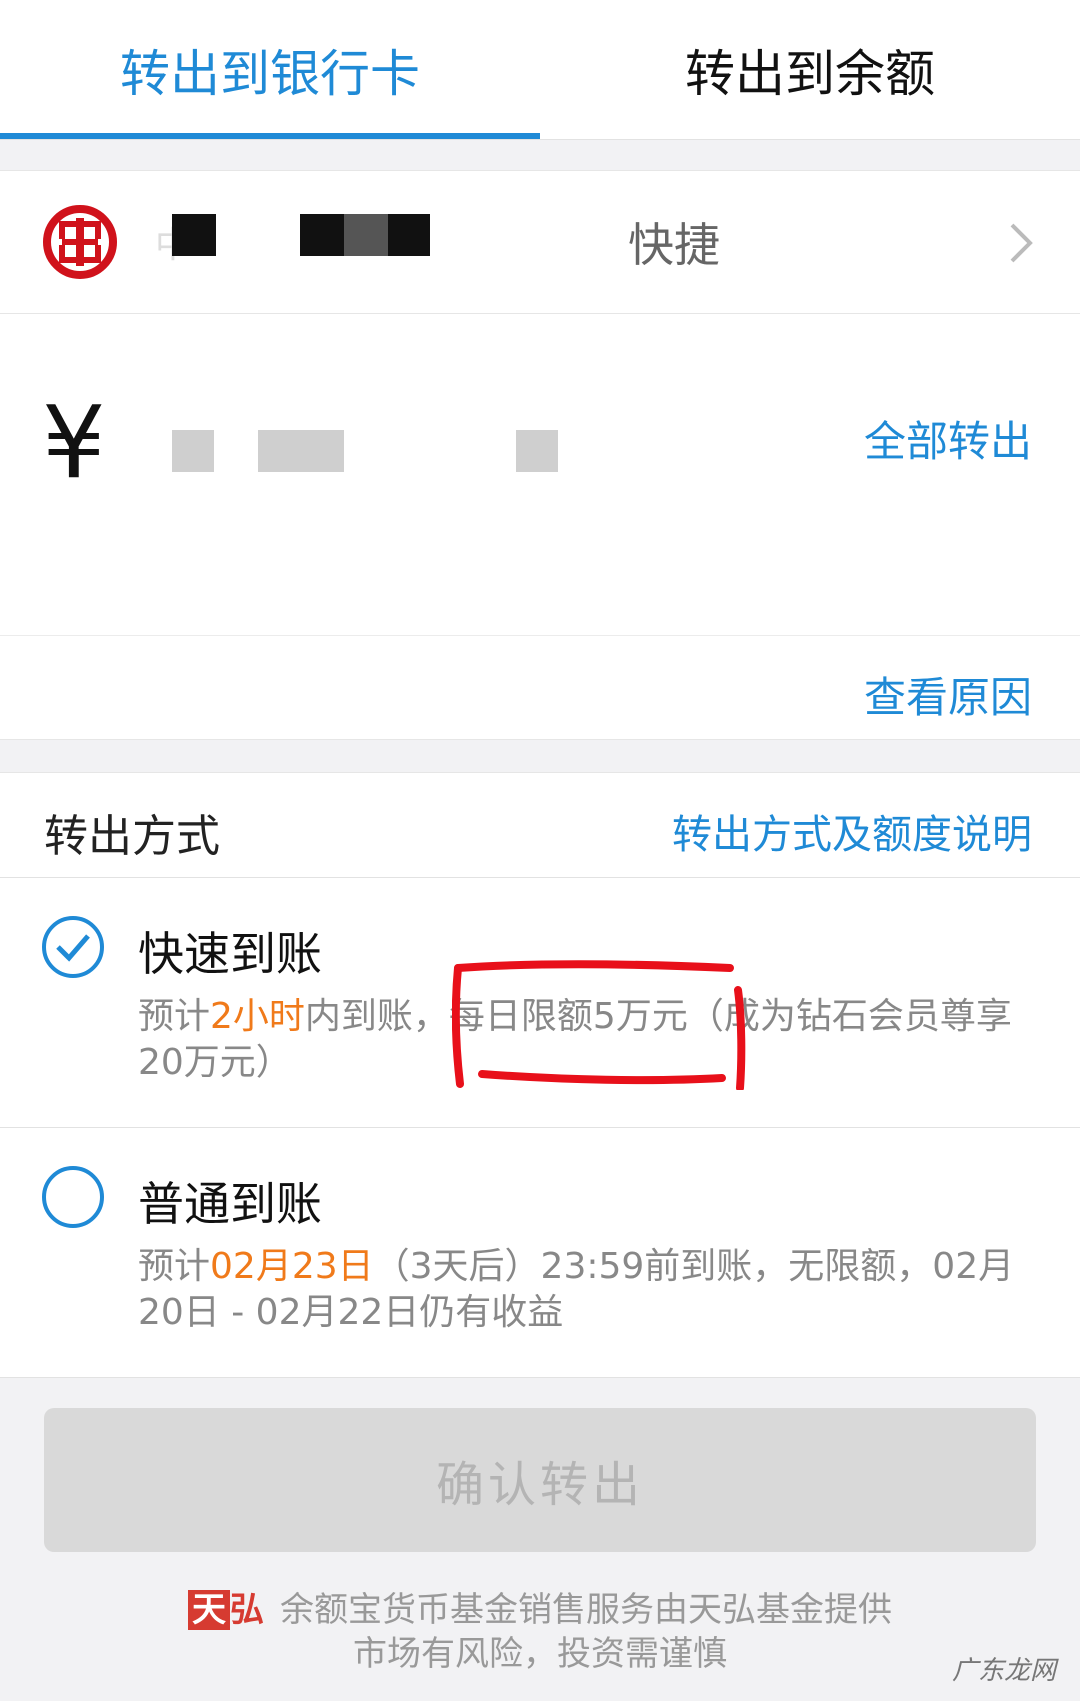  I want to click on radio-checked-icon, so click(73, 947).